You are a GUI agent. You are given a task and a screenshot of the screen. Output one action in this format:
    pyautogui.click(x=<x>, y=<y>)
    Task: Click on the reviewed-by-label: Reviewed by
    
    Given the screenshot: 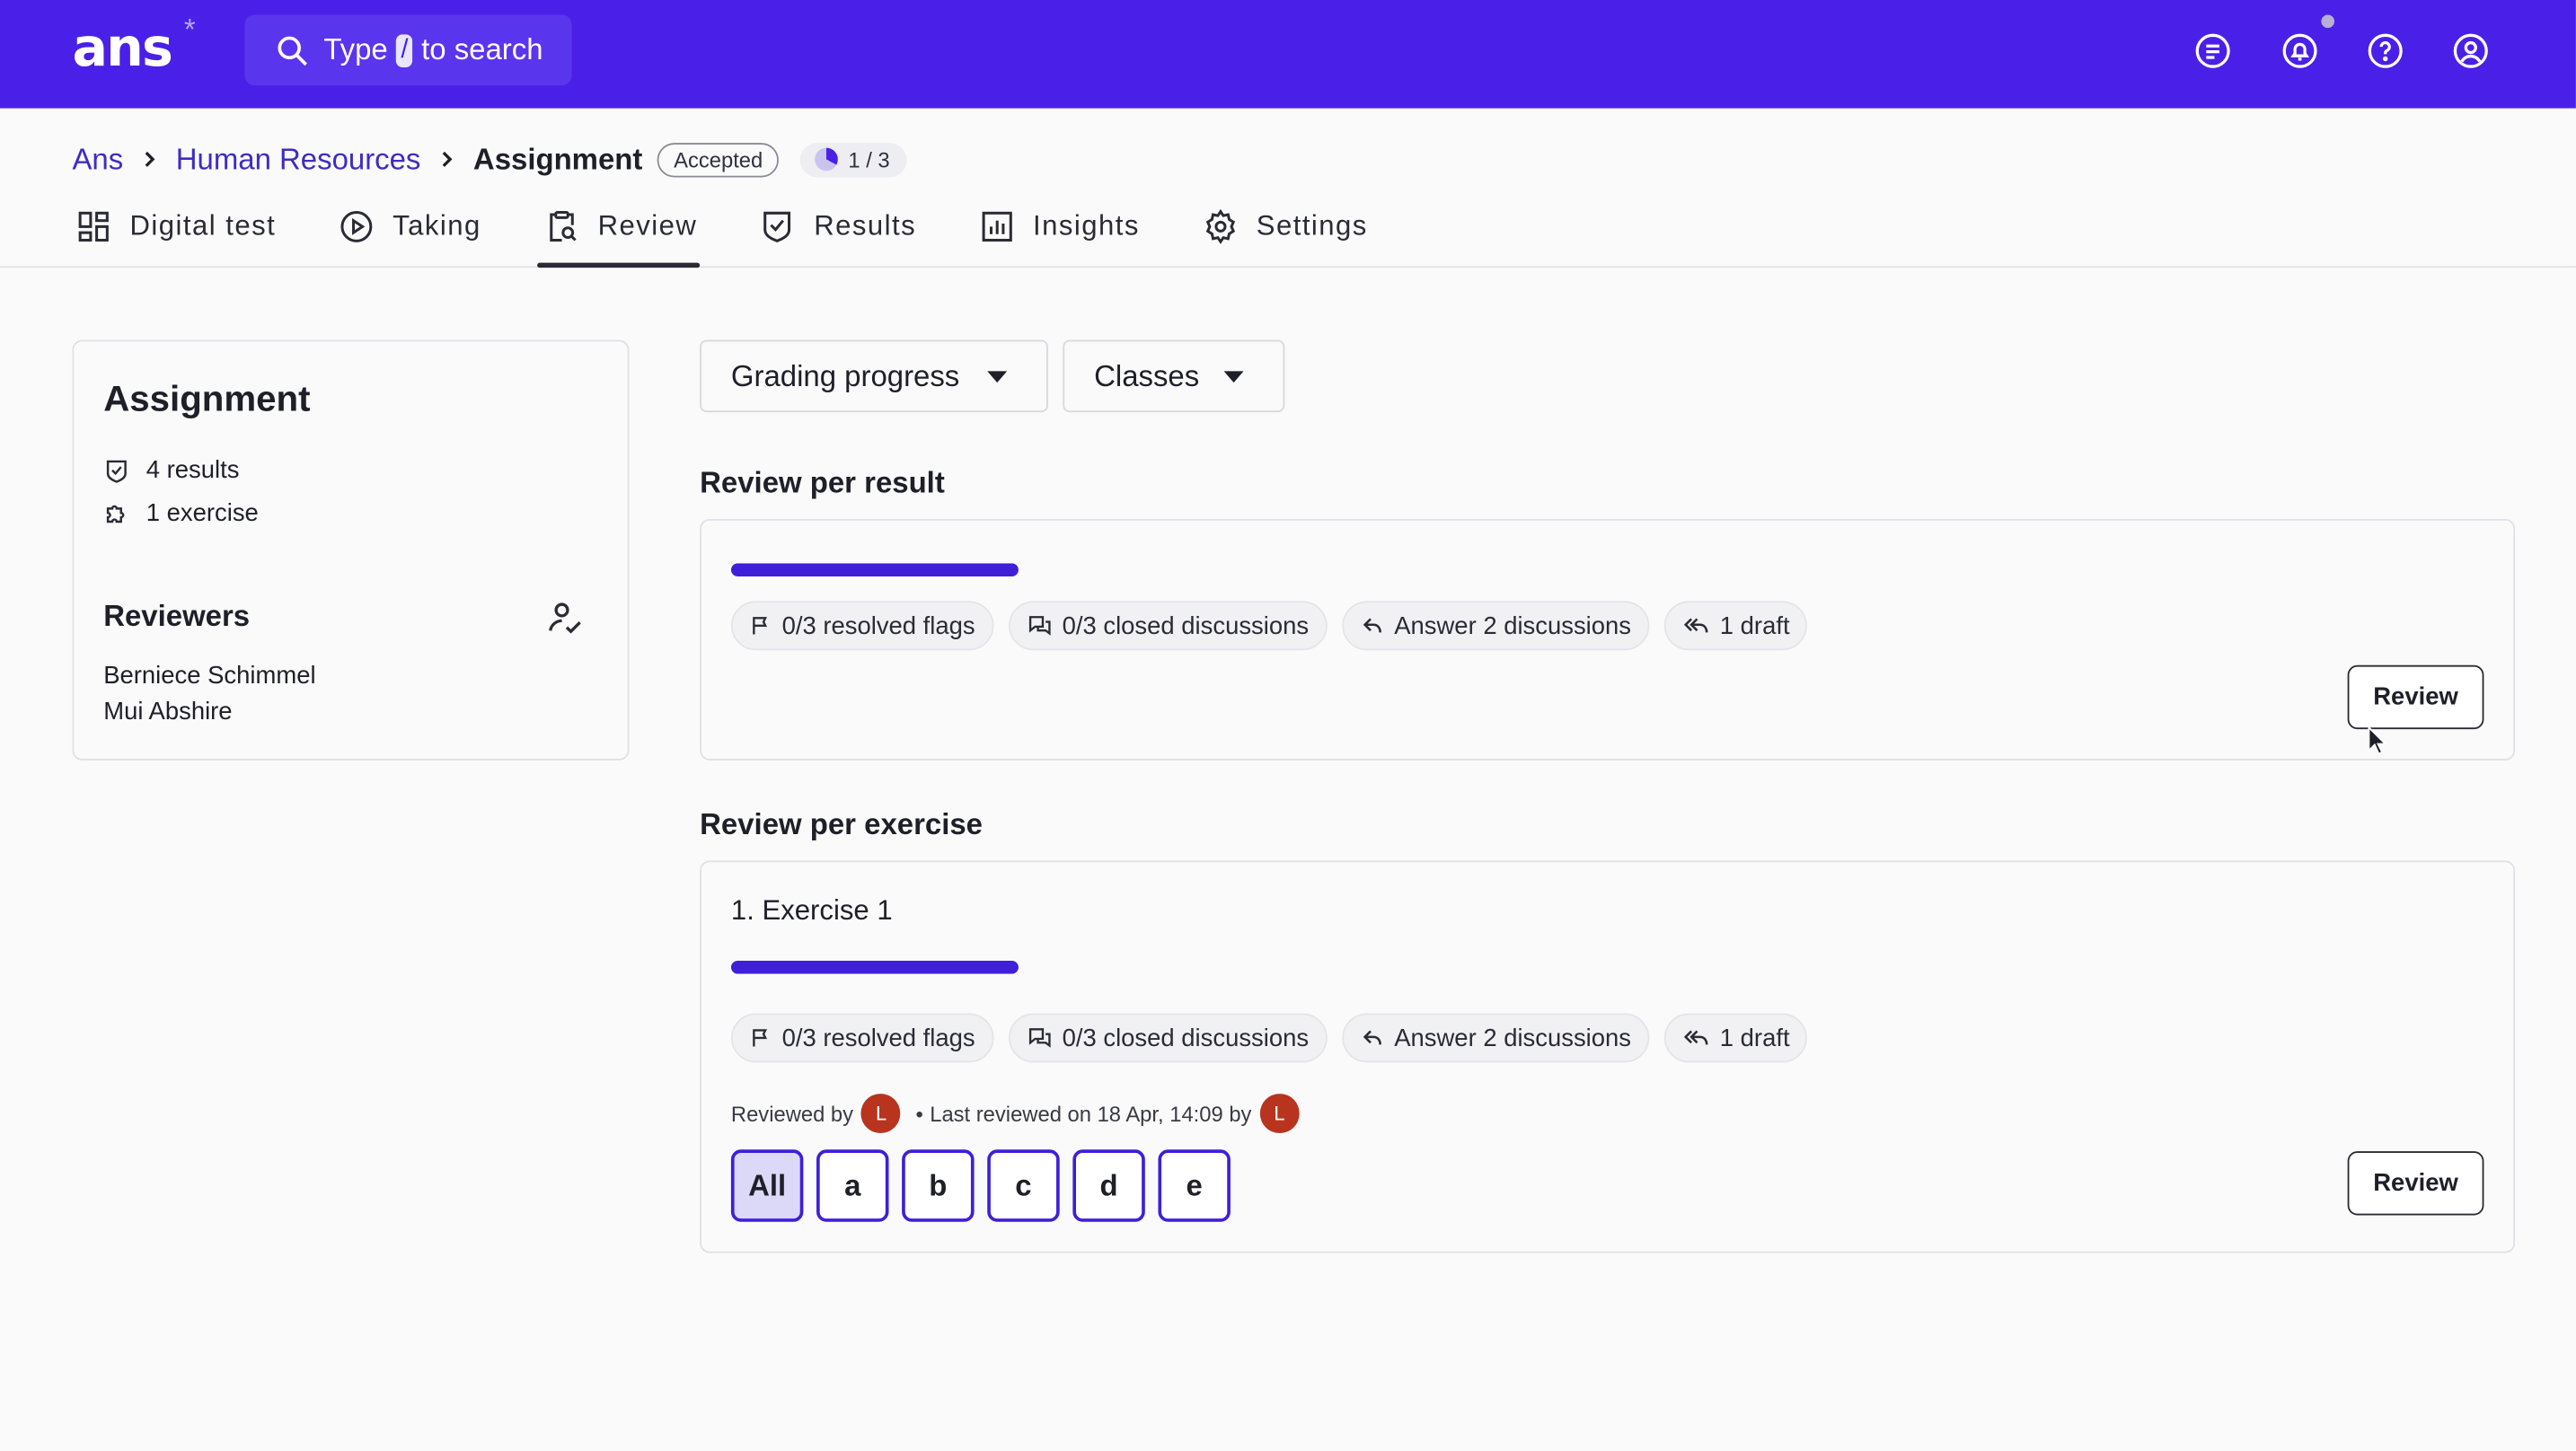 What is the action you would take?
    pyautogui.click(x=792, y=1113)
    